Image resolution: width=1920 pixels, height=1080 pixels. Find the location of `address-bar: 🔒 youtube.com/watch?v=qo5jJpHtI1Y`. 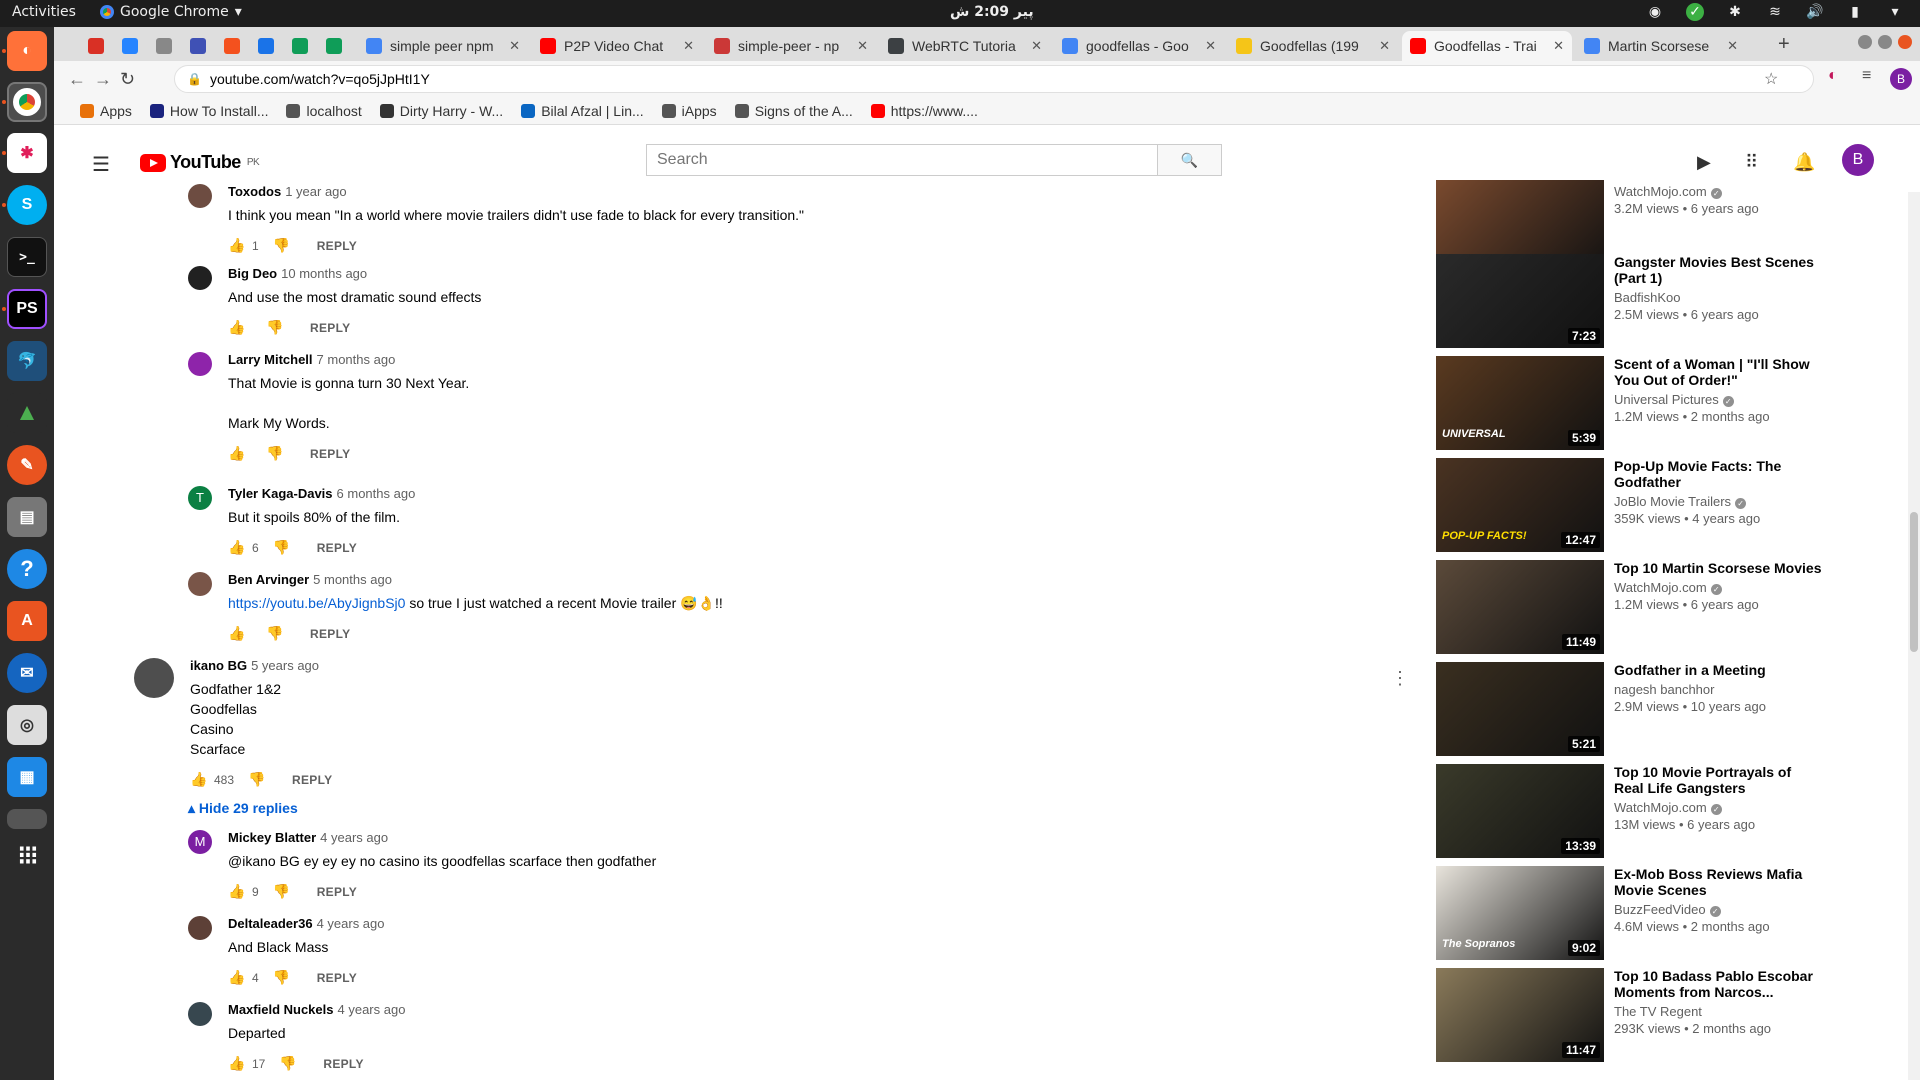

address-bar: 🔒 youtube.com/watch?v=qo5jJpHtI1Y is located at coordinates (994, 79).